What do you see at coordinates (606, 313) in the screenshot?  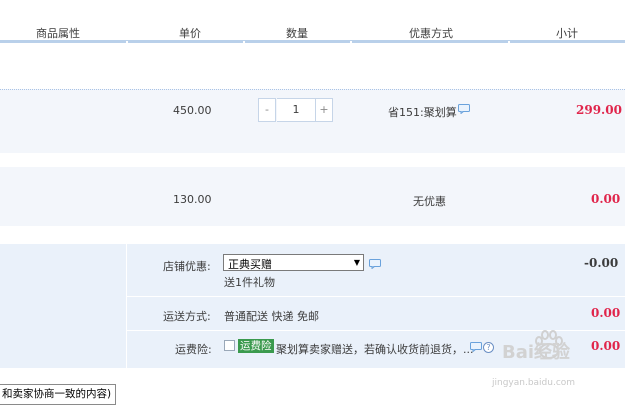 I see `shipping-amount: 0.00` at bounding box center [606, 313].